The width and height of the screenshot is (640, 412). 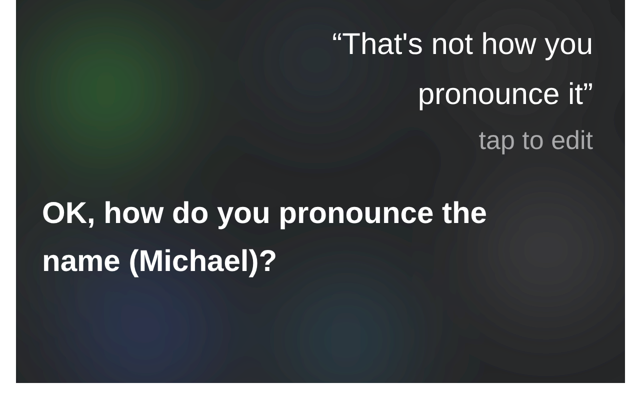 I want to click on tap-to-edit-link: tap to edit, so click(x=535, y=140).